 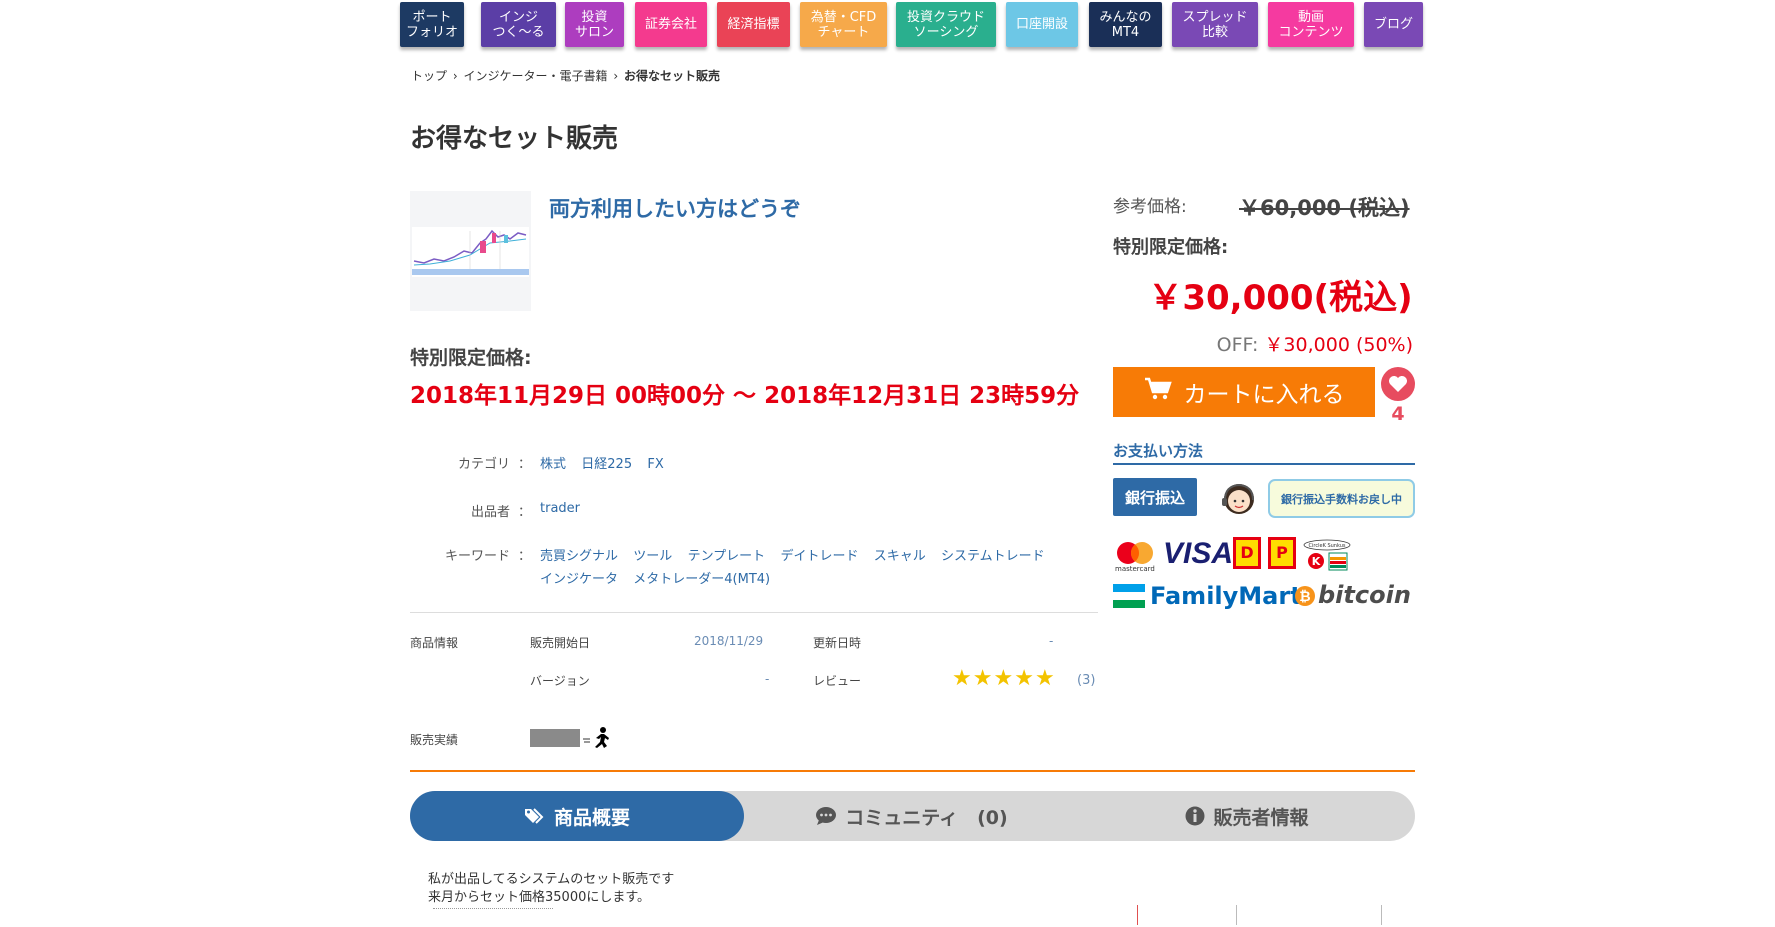 What do you see at coordinates (434, 643) in the screenshot?
I see `info-section-label: 商品情報` at bounding box center [434, 643].